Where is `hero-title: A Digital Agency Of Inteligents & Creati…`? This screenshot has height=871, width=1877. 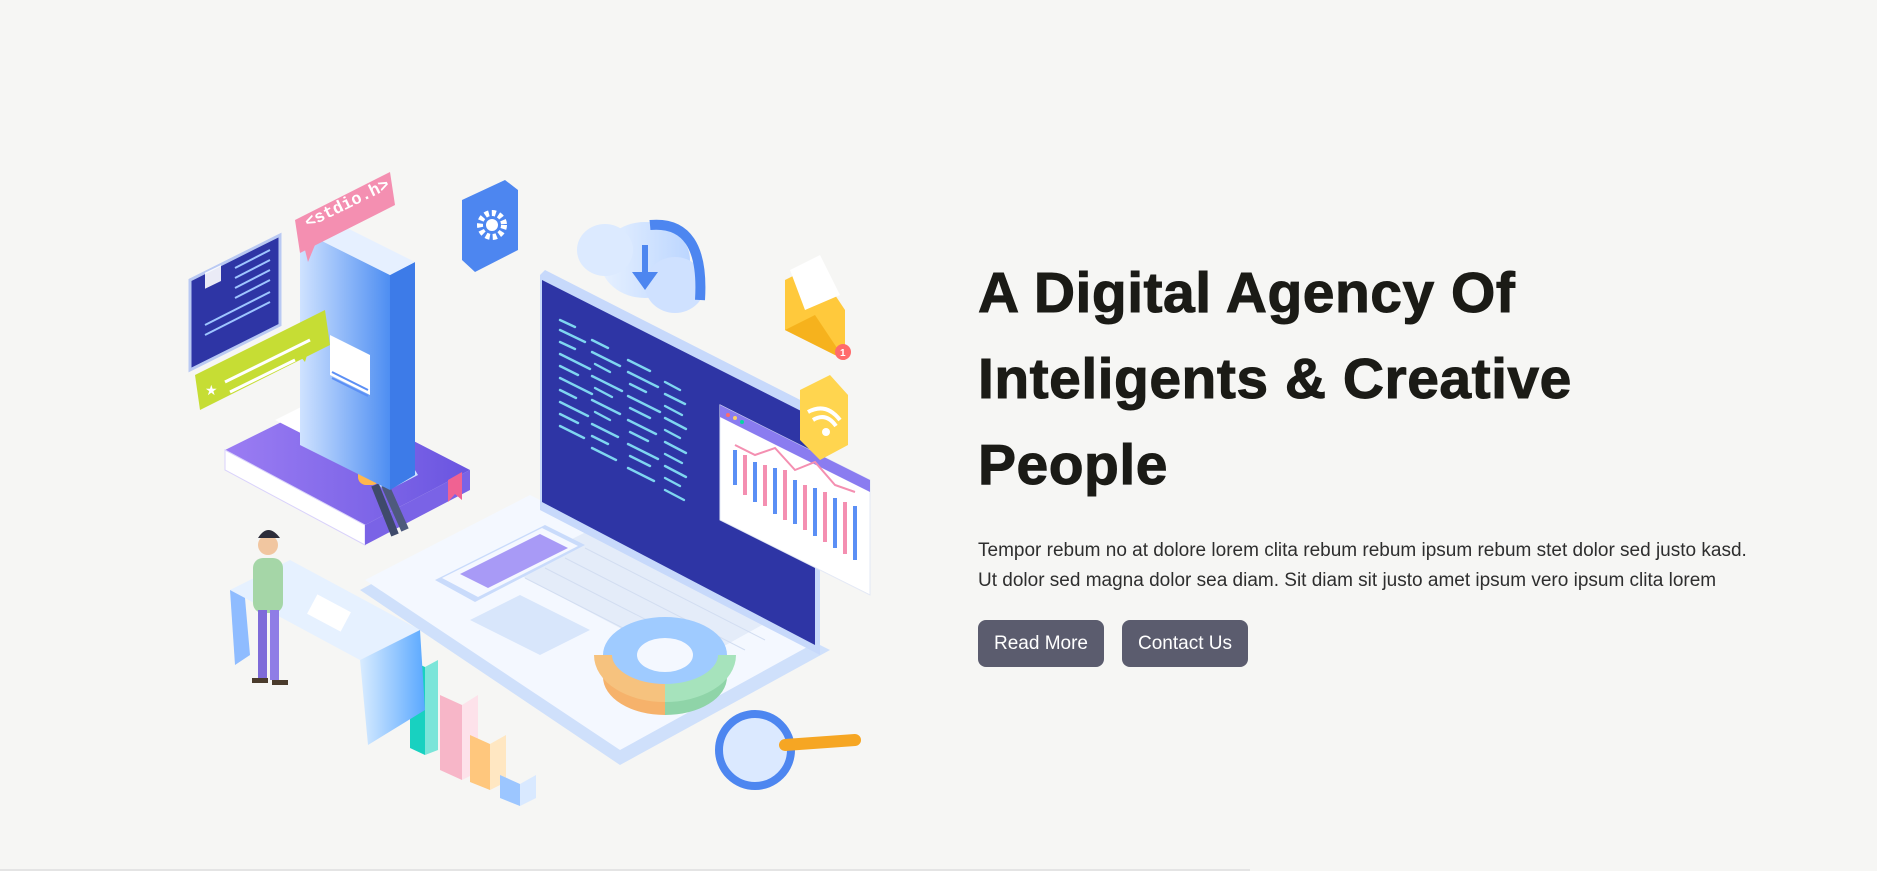
hero-title: A Digital Agency Of Inteligents & Creati… is located at coordinates (1367, 379).